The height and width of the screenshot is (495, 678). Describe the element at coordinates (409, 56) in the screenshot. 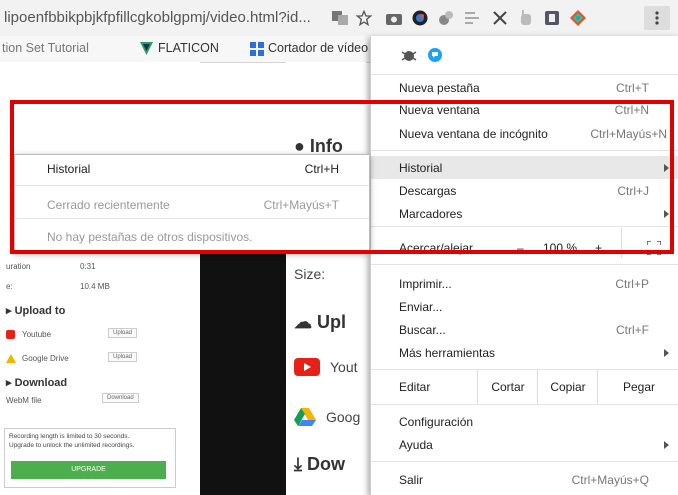

I see `bug-extension-icon` at that location.